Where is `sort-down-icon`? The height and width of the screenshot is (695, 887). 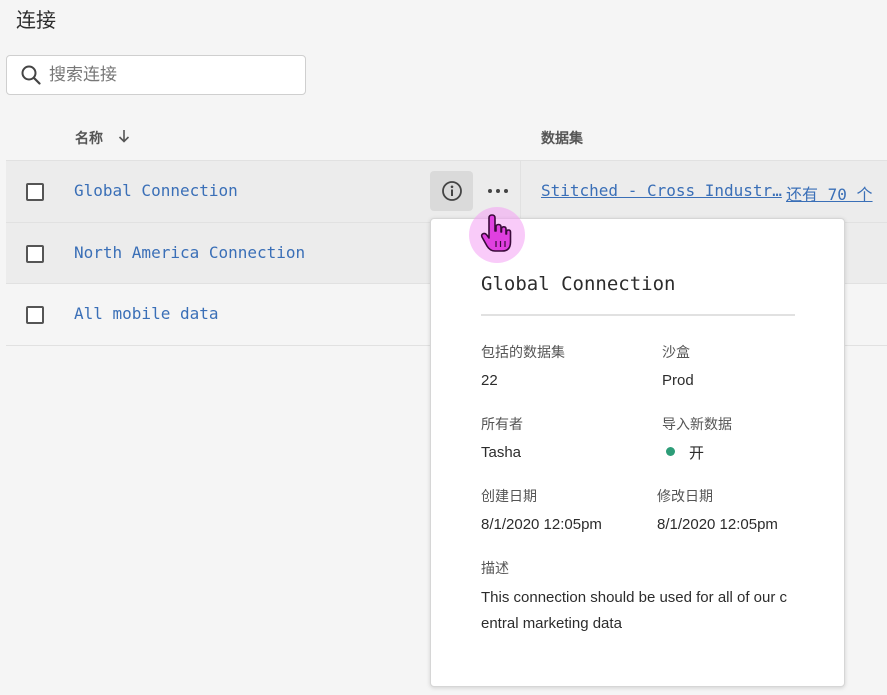 sort-down-icon is located at coordinates (124, 136).